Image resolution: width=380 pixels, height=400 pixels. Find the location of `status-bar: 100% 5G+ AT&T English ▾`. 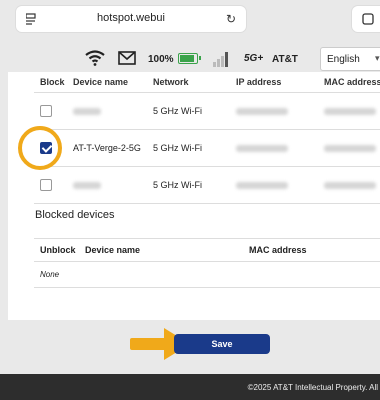

status-bar: 100% 5G+ AT&T English ▾ is located at coordinates (190, 59).